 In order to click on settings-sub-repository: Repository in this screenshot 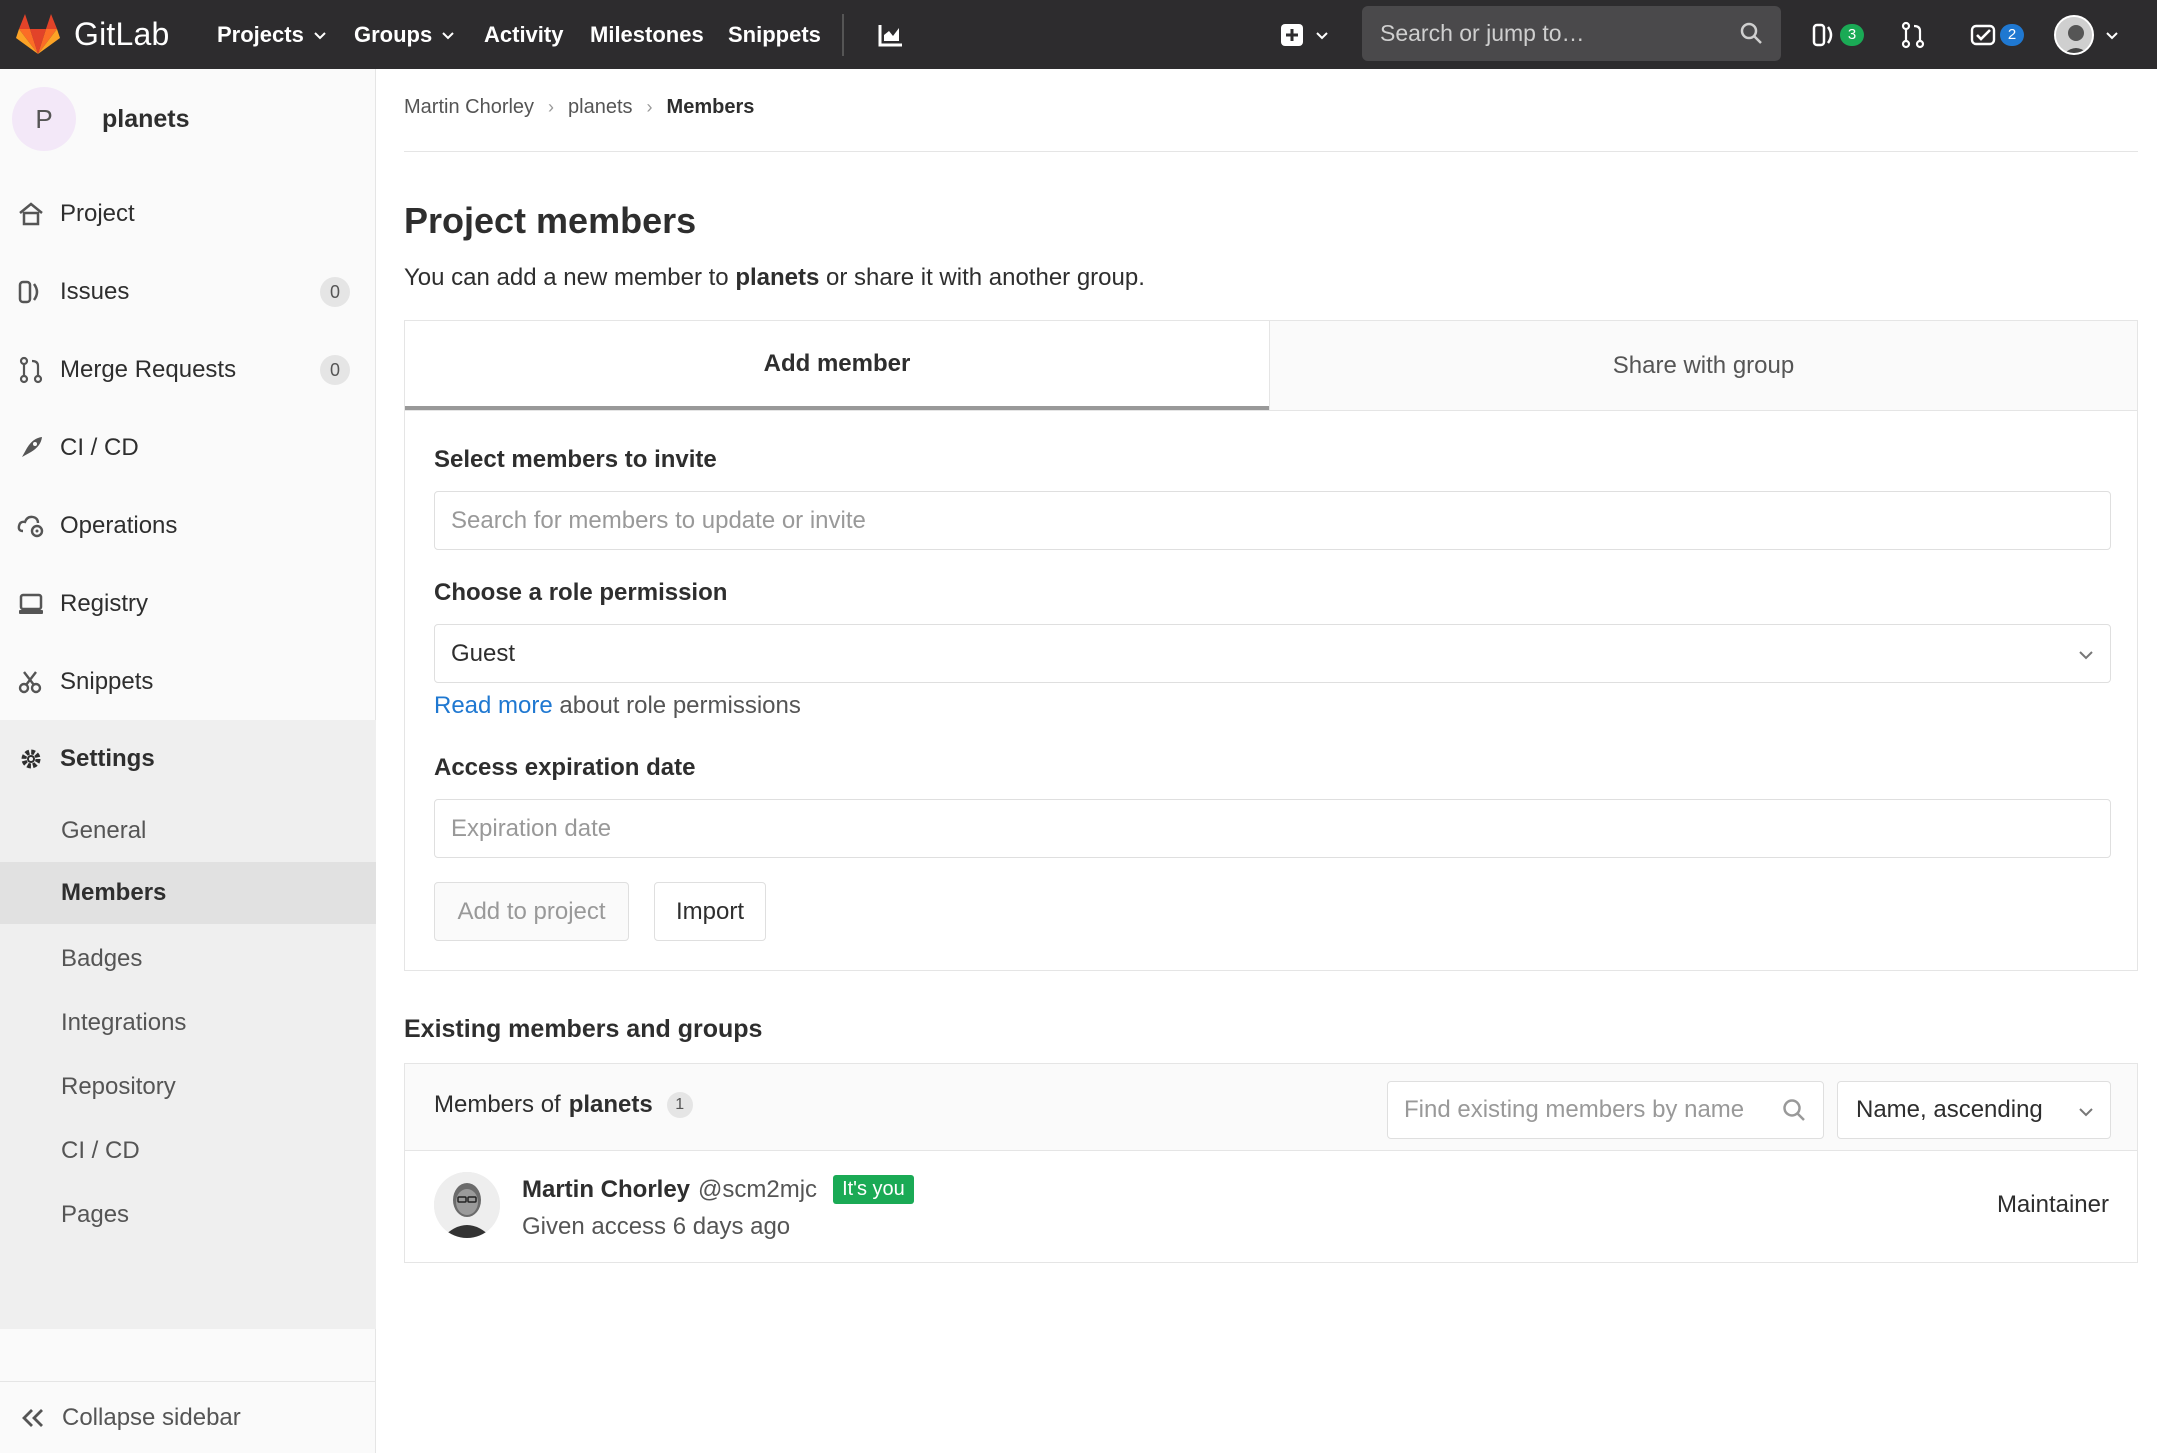, I will do `click(188, 1087)`.